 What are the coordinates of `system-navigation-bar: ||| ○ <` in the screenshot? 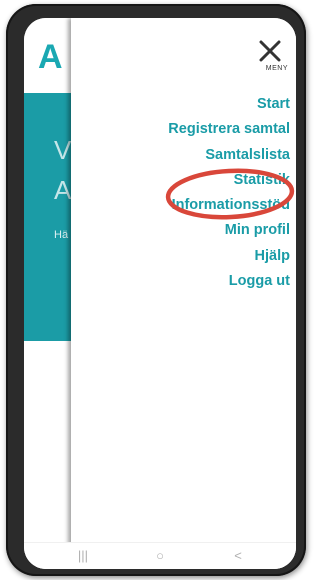 It's located at (160, 555).